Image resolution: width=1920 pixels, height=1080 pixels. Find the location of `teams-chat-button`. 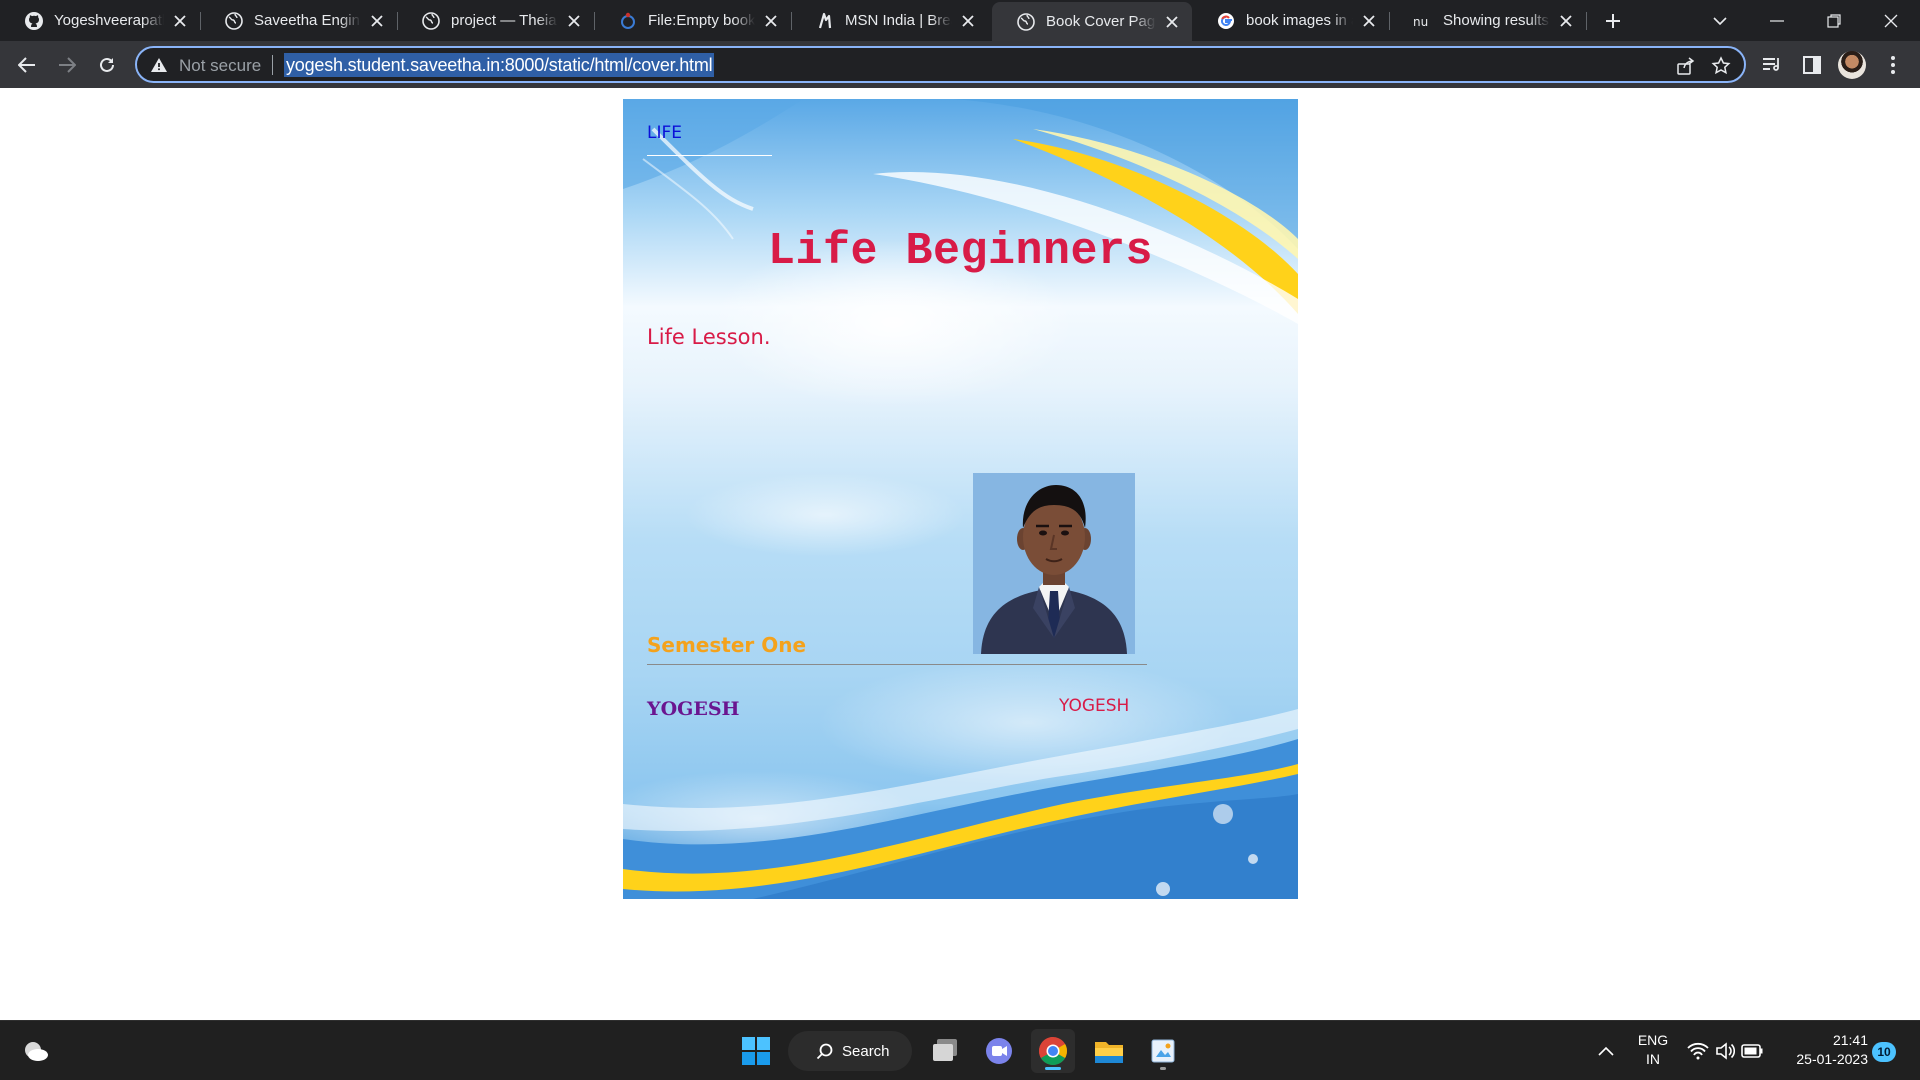

teams-chat-button is located at coordinates (999, 1051).